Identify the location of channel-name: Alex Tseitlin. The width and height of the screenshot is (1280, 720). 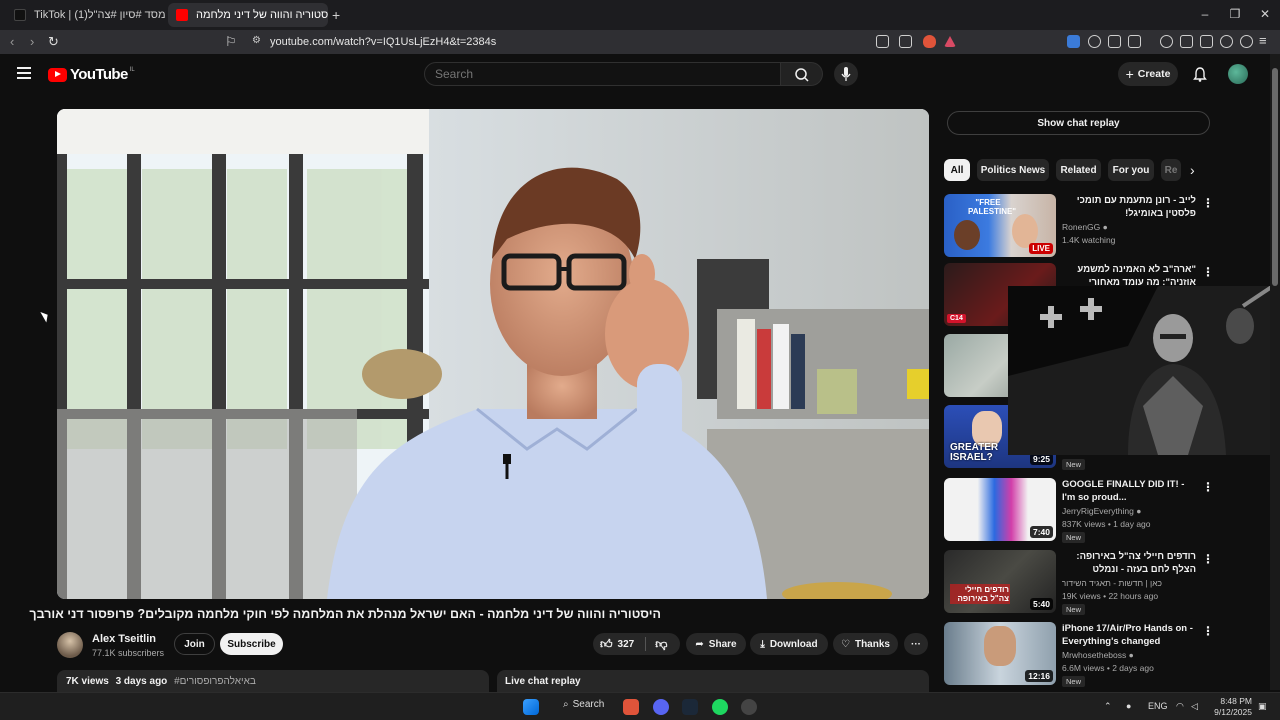
(124, 639).